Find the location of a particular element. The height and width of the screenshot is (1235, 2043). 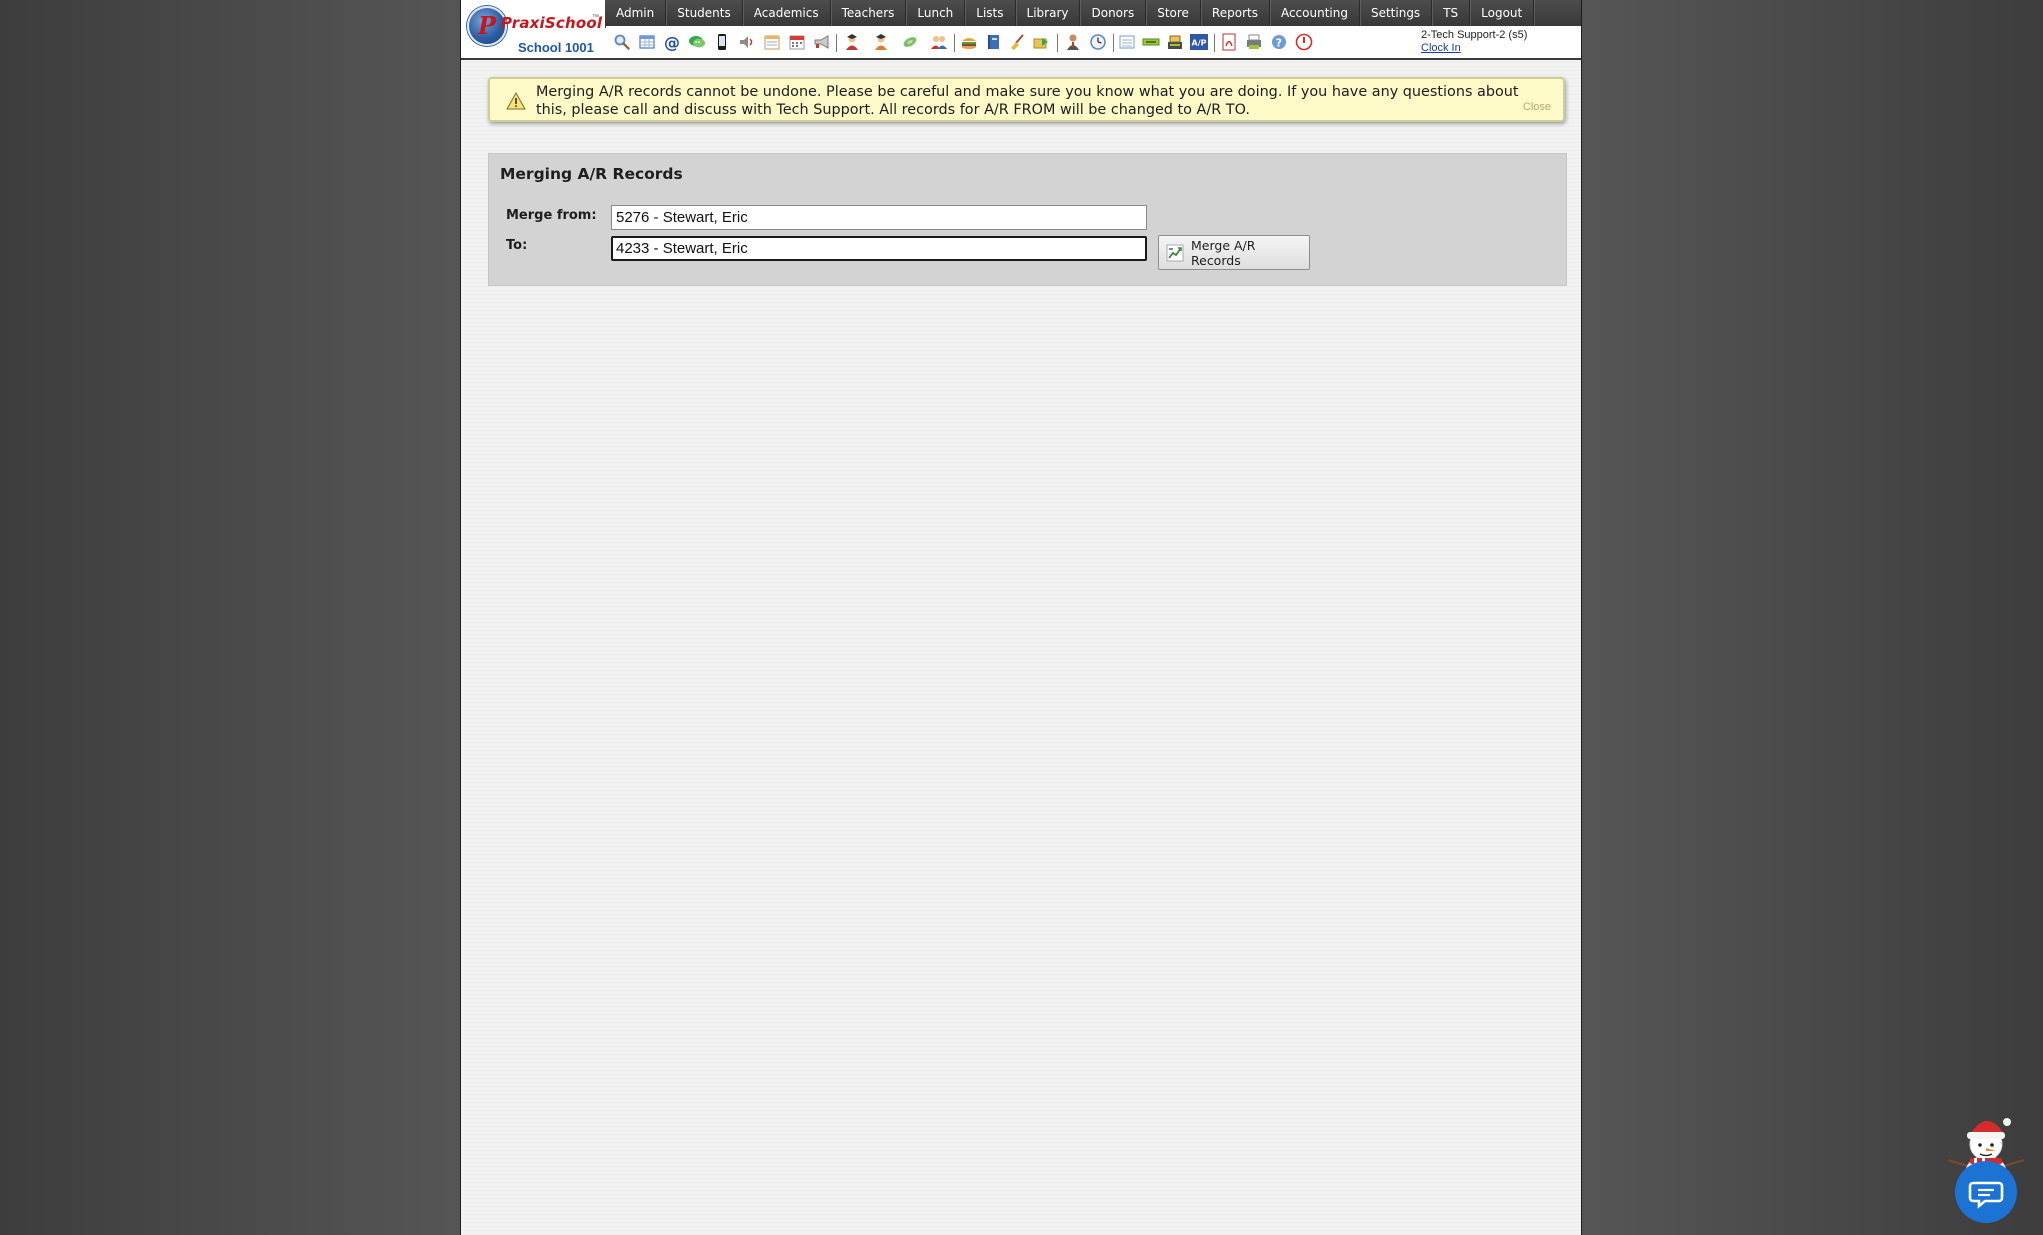

brand-name: PraxiSchool is located at coordinates (552, 23).